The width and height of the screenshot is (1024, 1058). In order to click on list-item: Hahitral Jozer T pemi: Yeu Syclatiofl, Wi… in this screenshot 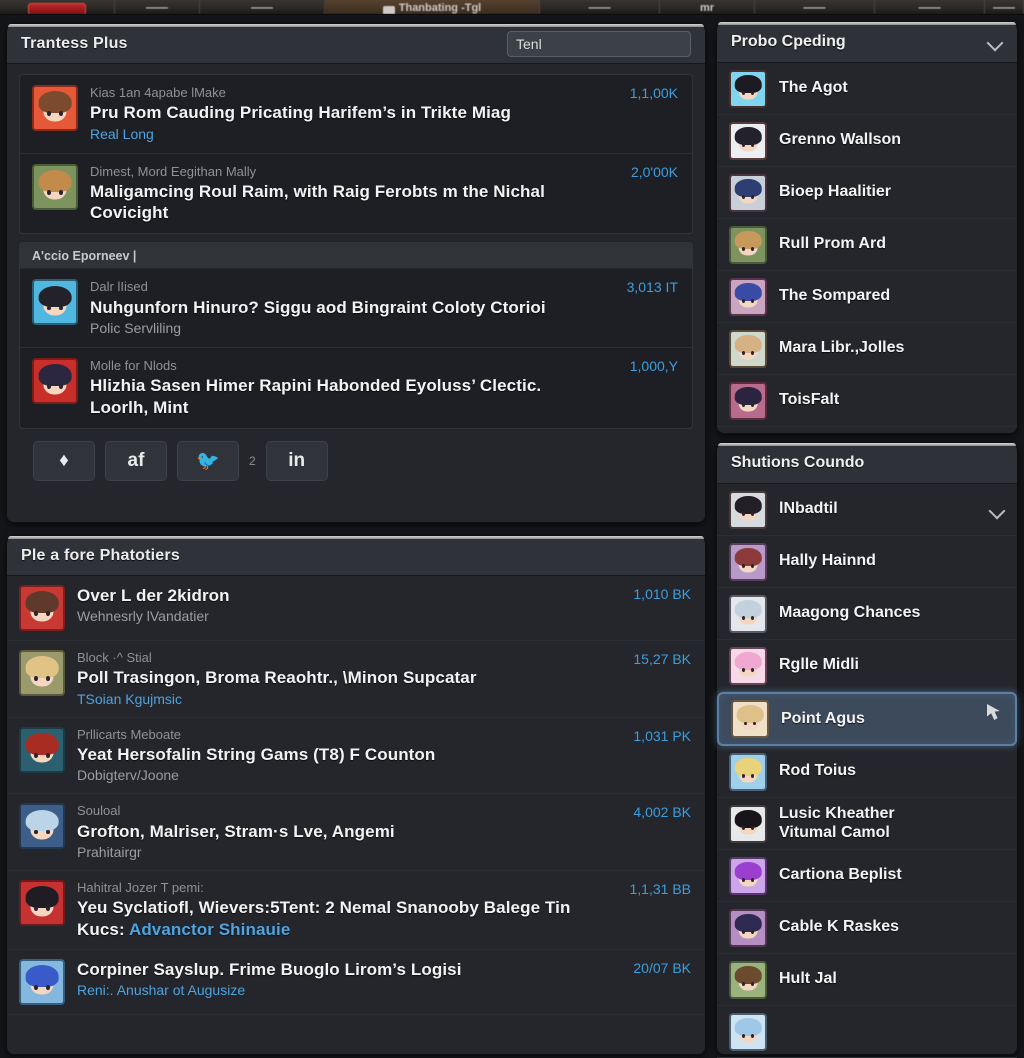, I will do `click(356, 910)`.